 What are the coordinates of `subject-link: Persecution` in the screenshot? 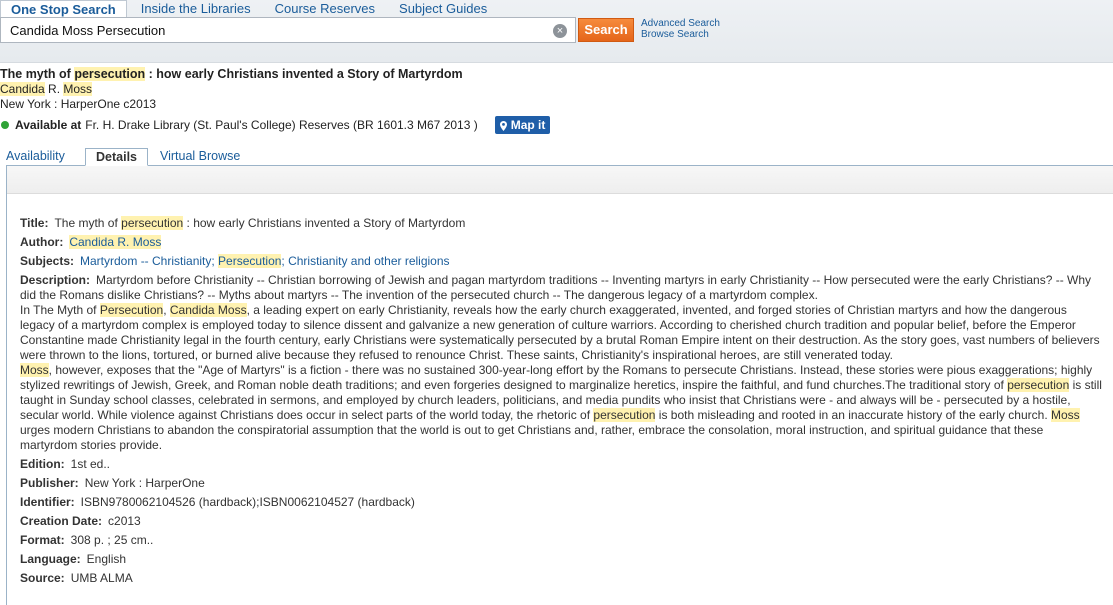 It's located at (250, 261).